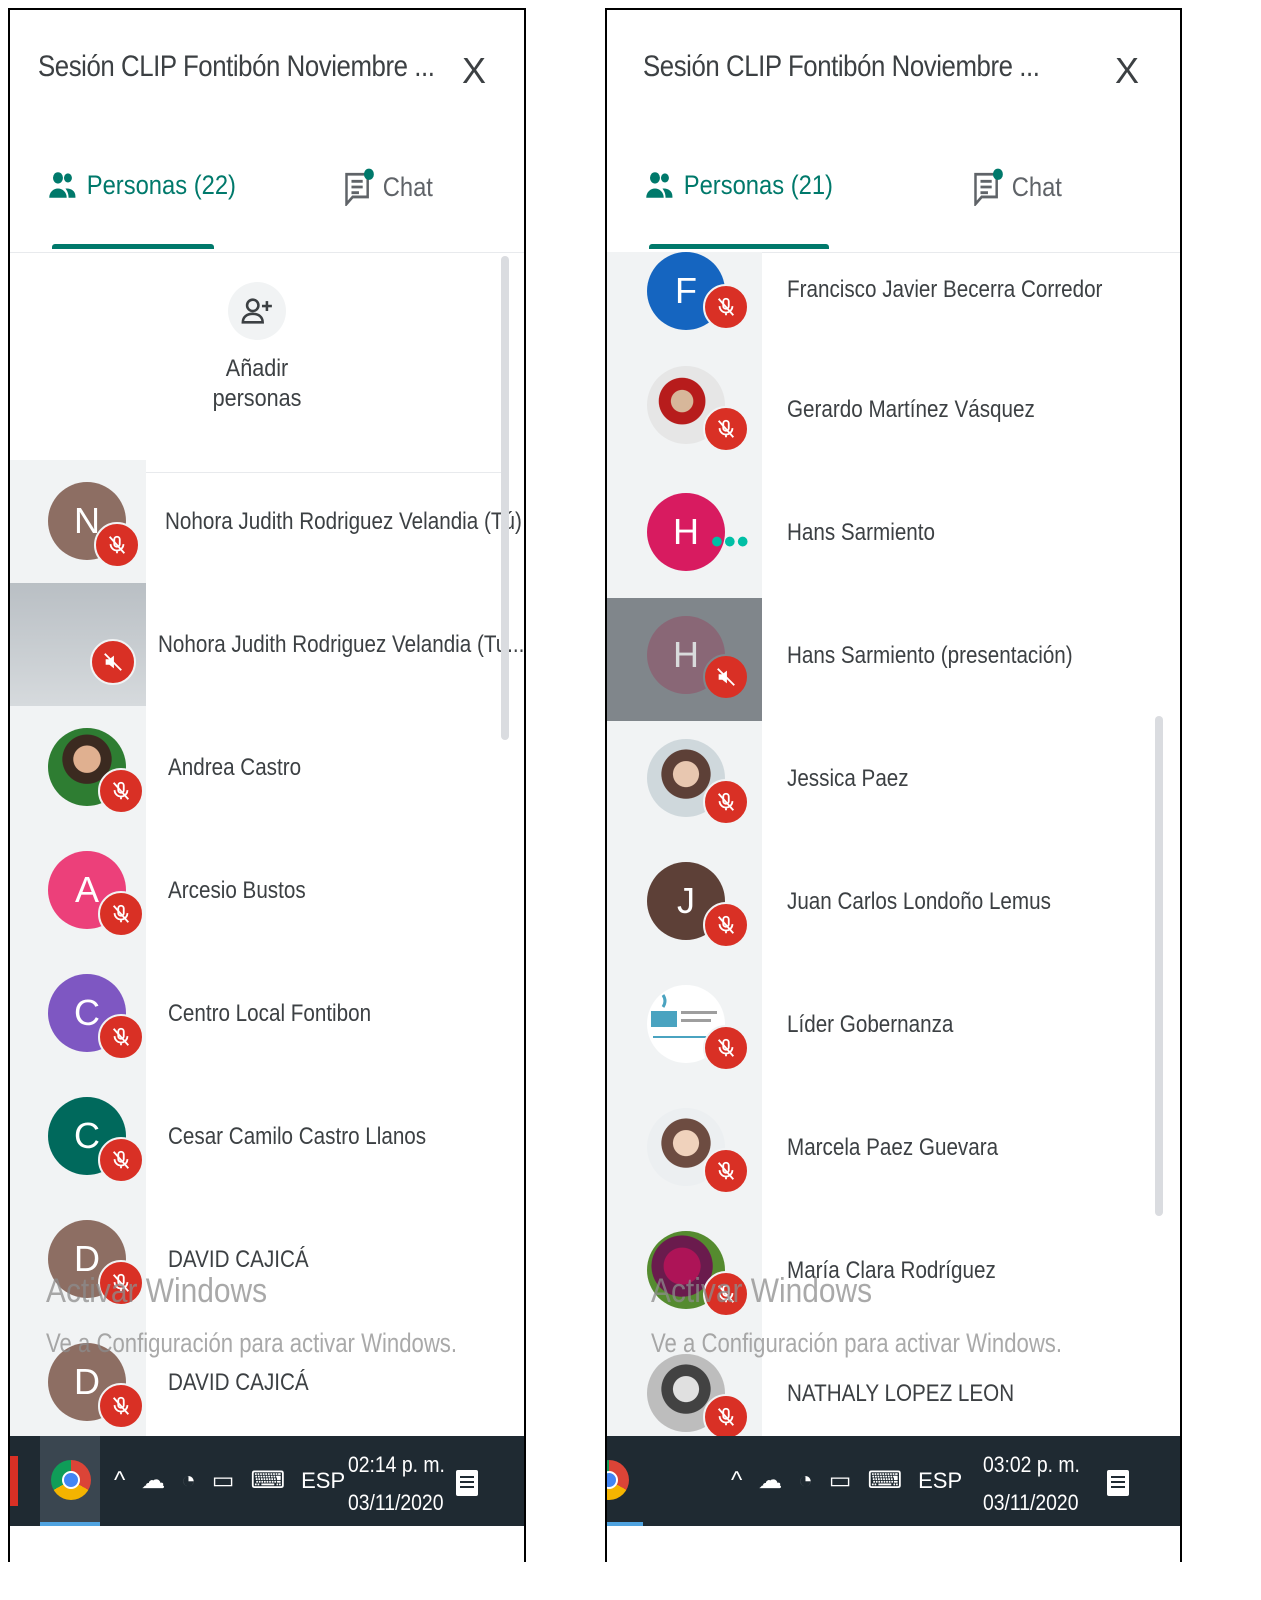 The width and height of the screenshot is (1261, 1600). I want to click on clock-time: 03:02 p. m., so click(1031, 1464).